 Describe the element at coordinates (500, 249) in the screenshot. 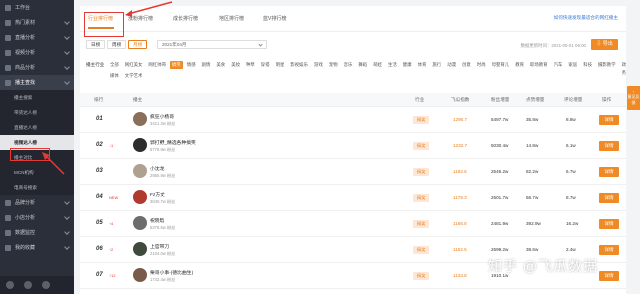

I see `fans-inc-value: 2699.2w` at that location.